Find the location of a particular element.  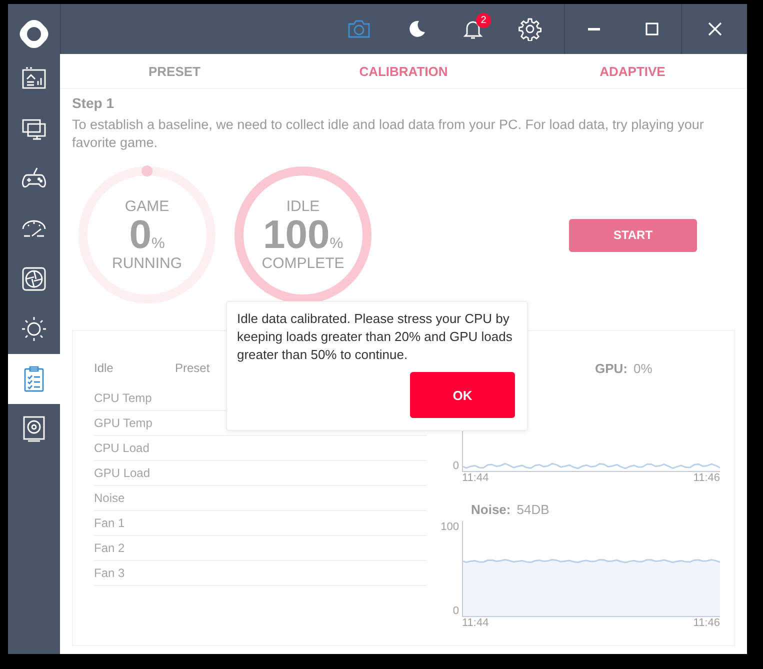

column-header: Idle is located at coordinates (104, 369).